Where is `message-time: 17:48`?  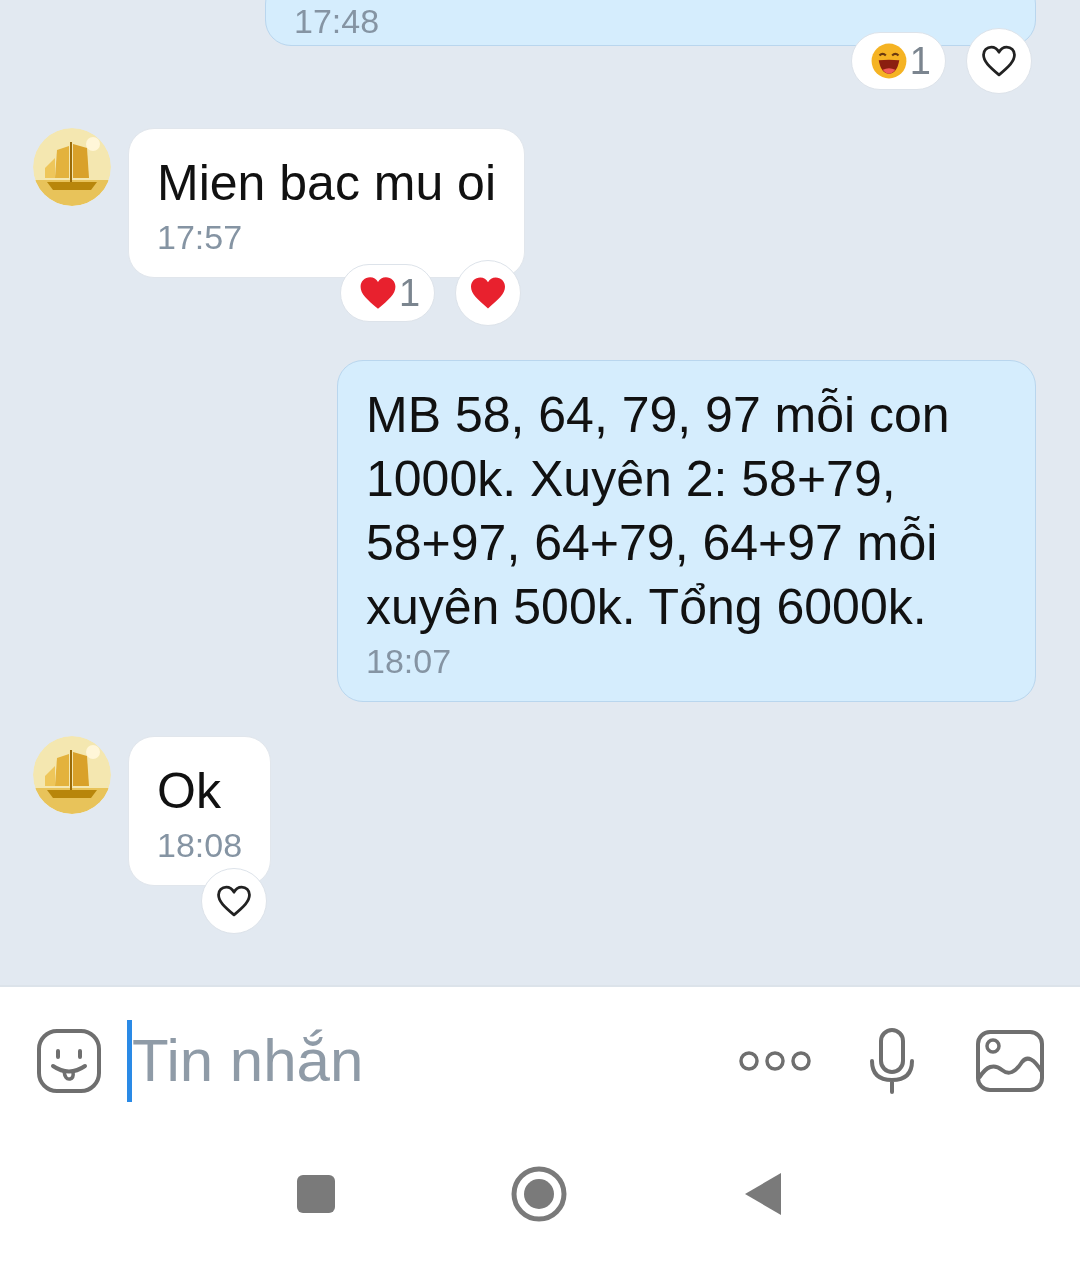 message-time: 17:48 is located at coordinates (337, 21).